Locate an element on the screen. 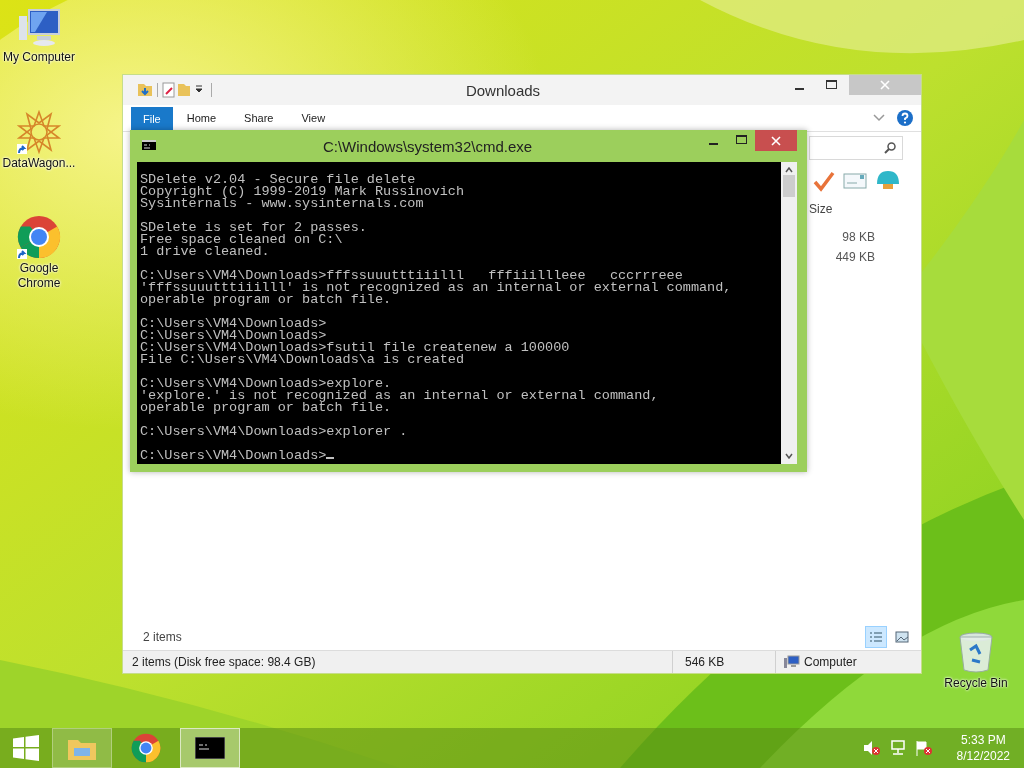 This screenshot has height=768, width=1024. taskbar-app-button is located at coordinates (210, 748).